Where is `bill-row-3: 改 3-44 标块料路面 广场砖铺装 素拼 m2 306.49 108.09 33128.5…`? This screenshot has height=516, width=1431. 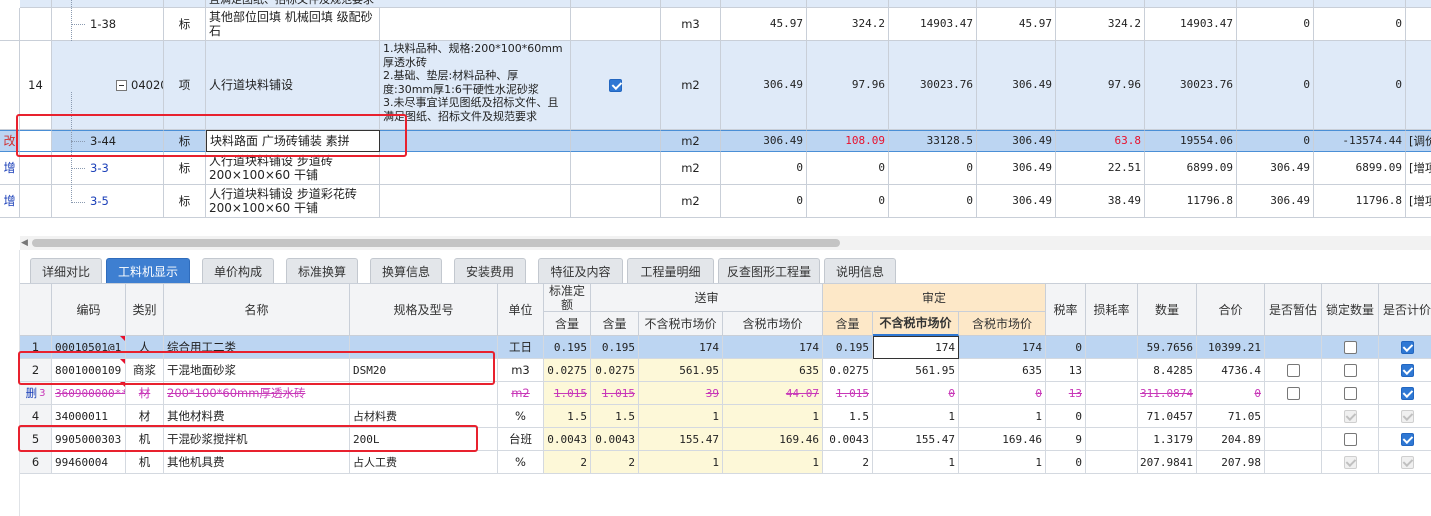
bill-row-3: 改 3-44 标块料路面 广场砖铺装 素拼 m2 306.49 108.09 33128.5… is located at coordinates (715, 141).